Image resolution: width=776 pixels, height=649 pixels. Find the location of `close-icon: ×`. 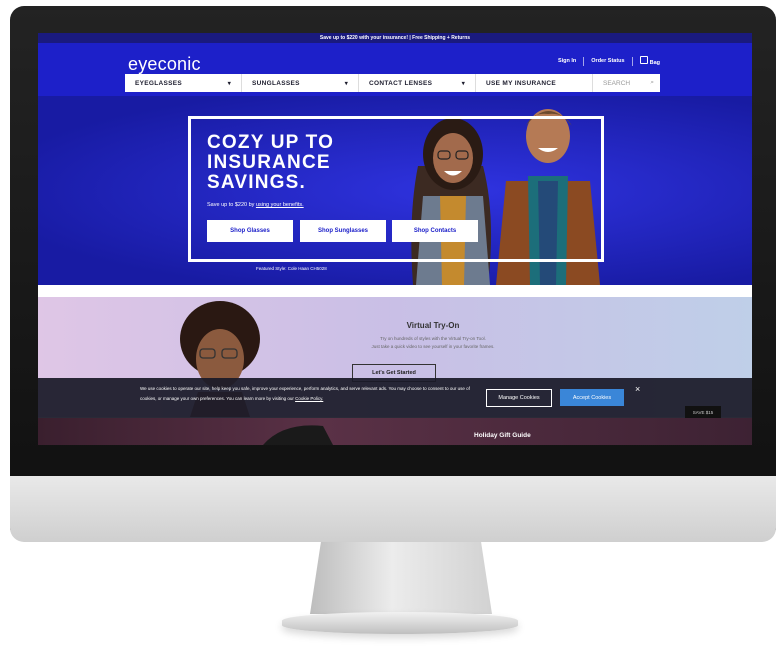

close-icon: × is located at coordinates (637, 389).